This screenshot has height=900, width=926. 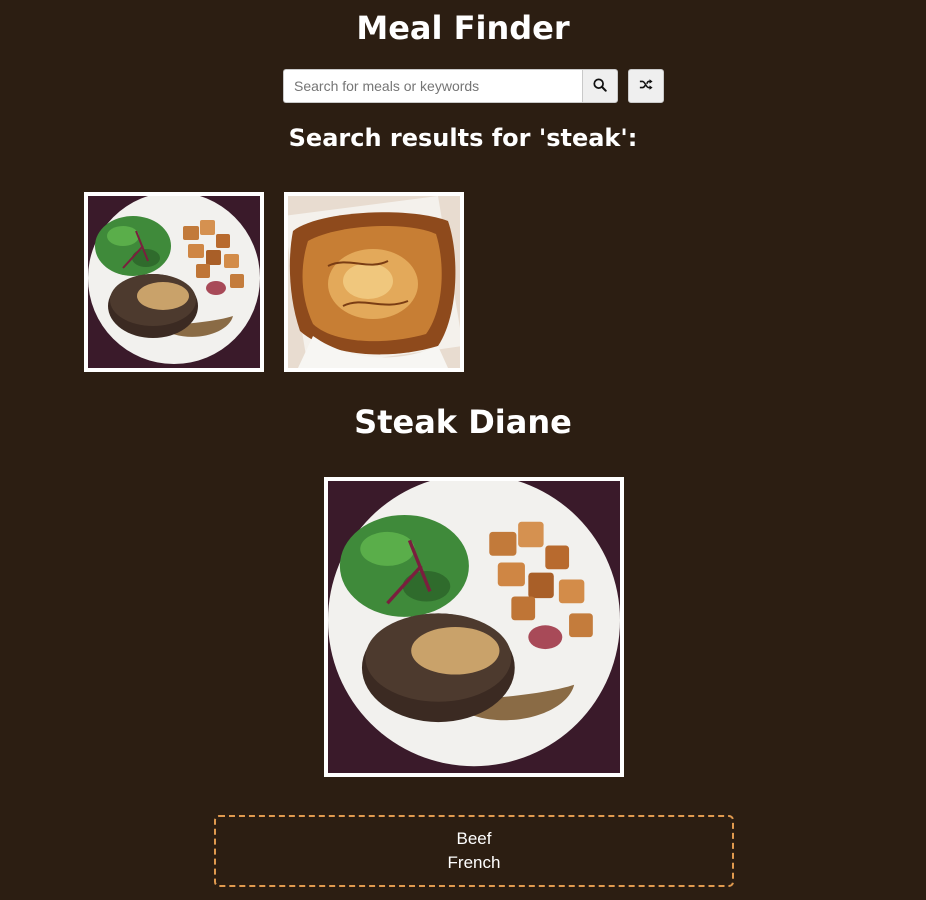 I want to click on app-title: Meal Finder, so click(x=463, y=28).